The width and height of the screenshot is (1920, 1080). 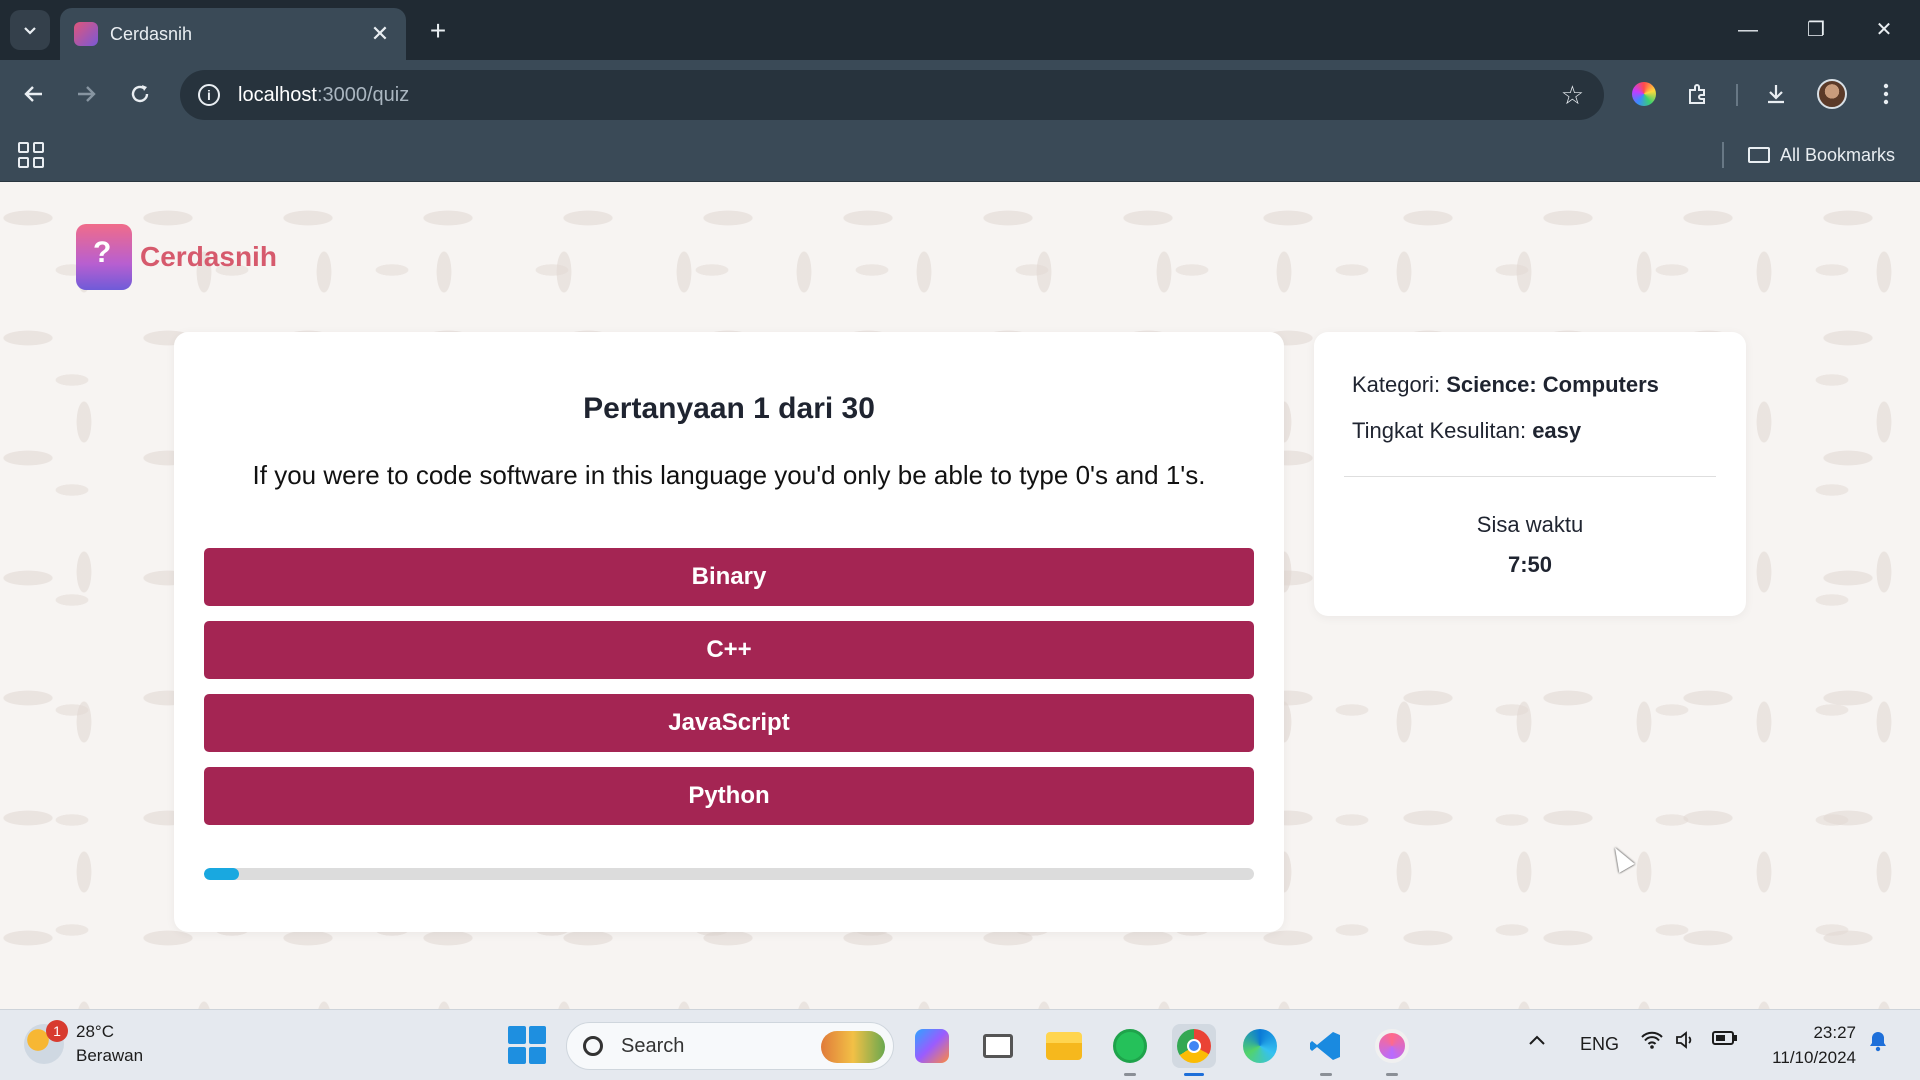 I want to click on weather-temp: 28°C, so click(x=95, y=1031).